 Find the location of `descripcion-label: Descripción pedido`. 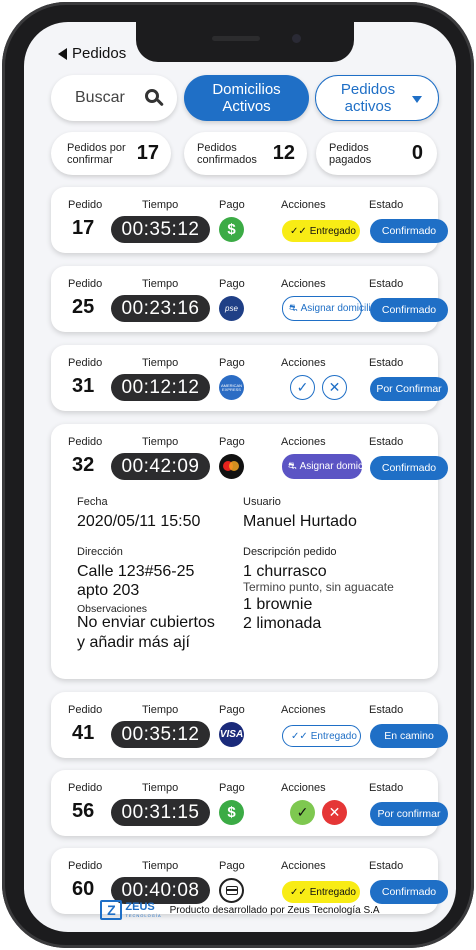

descripcion-label: Descripción pedido is located at coordinates (290, 552).